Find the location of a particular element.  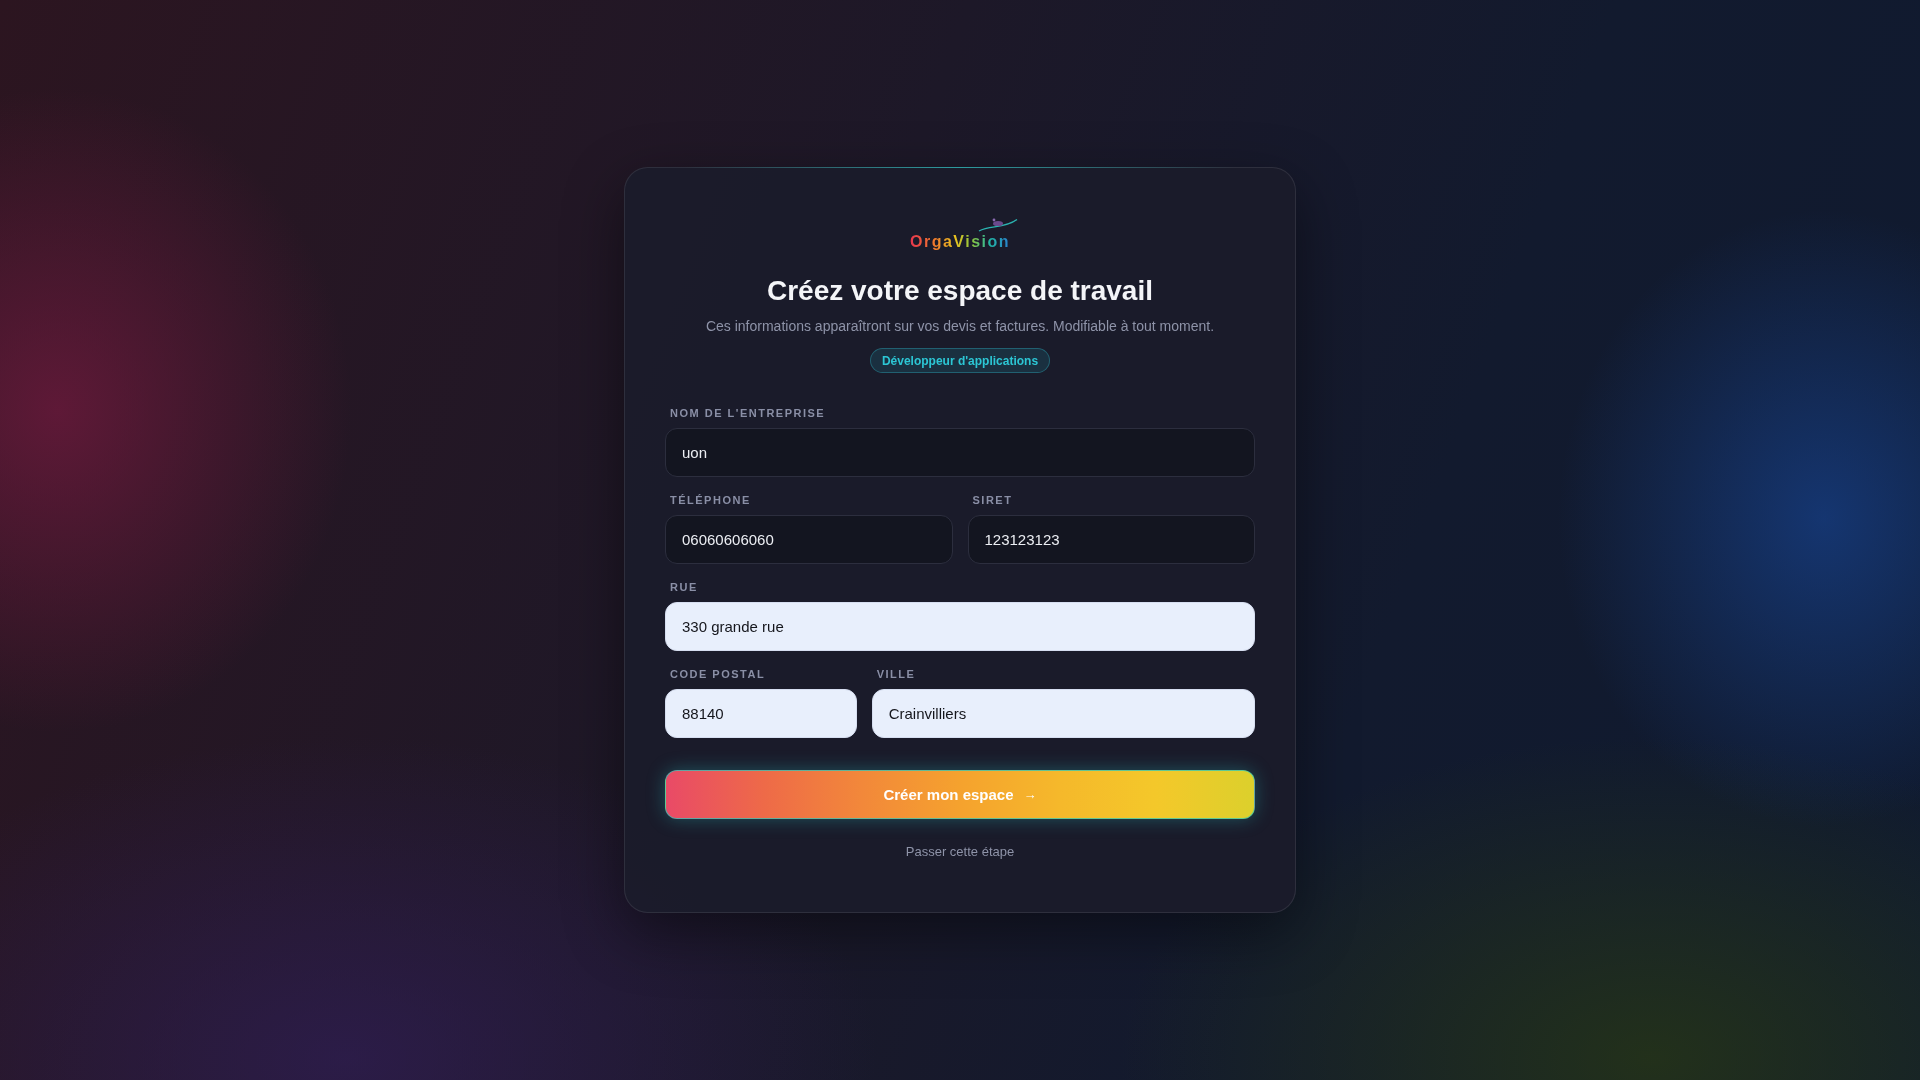

role-badge: Développeur d'applications is located at coordinates (960, 360).